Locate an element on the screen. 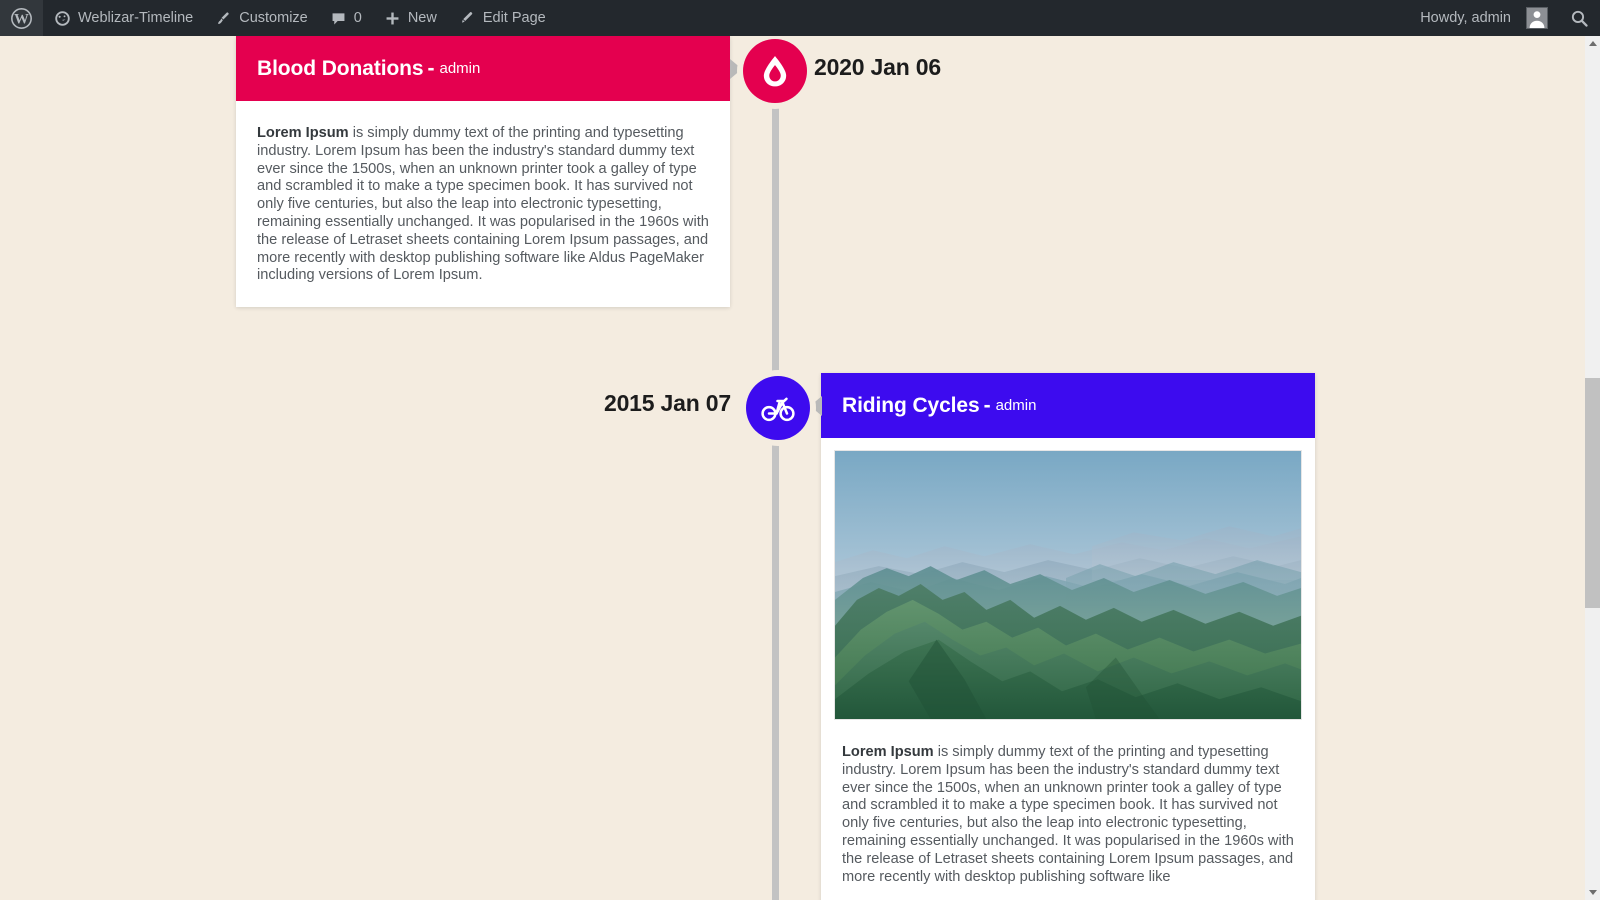  comments-menu: 0 is located at coordinates (346, 18).